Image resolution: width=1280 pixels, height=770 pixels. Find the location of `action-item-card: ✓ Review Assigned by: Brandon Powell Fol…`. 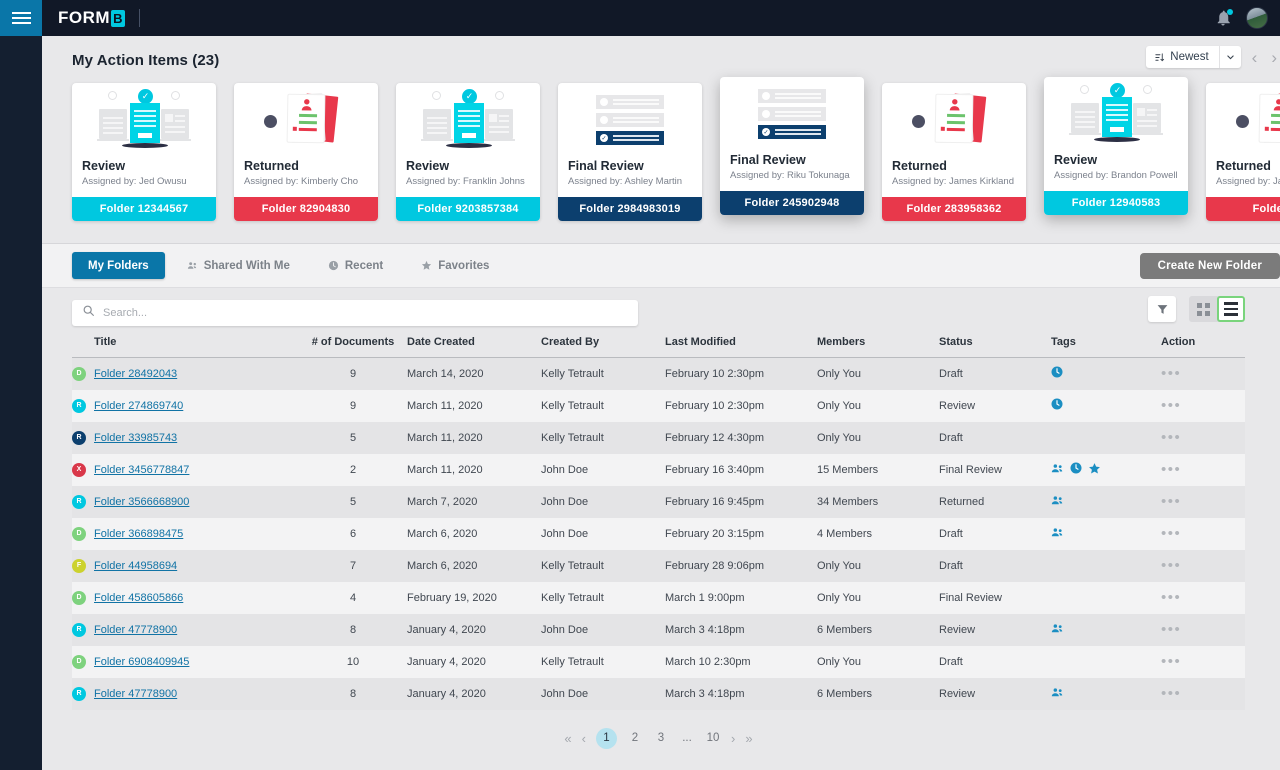

action-item-card: ✓ Review Assigned by: Brandon Powell Fol… is located at coordinates (1116, 146).